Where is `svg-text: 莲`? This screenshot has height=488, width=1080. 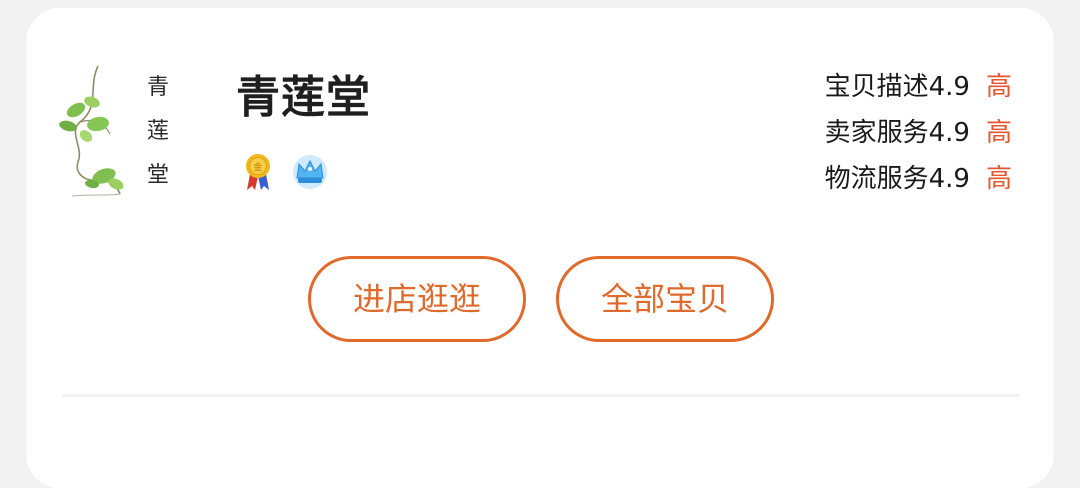
svg-text: 莲 is located at coordinates (158, 131).